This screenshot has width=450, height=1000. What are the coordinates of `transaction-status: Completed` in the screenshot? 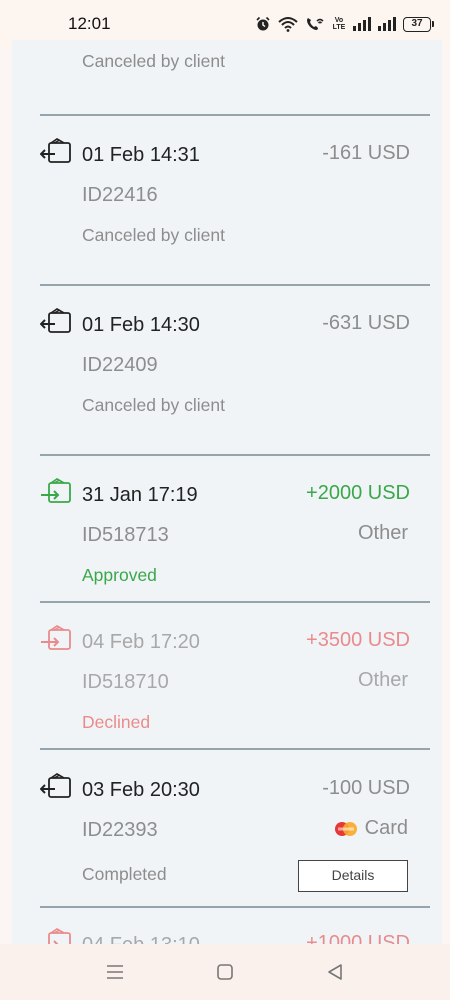 It's located at (124, 874).